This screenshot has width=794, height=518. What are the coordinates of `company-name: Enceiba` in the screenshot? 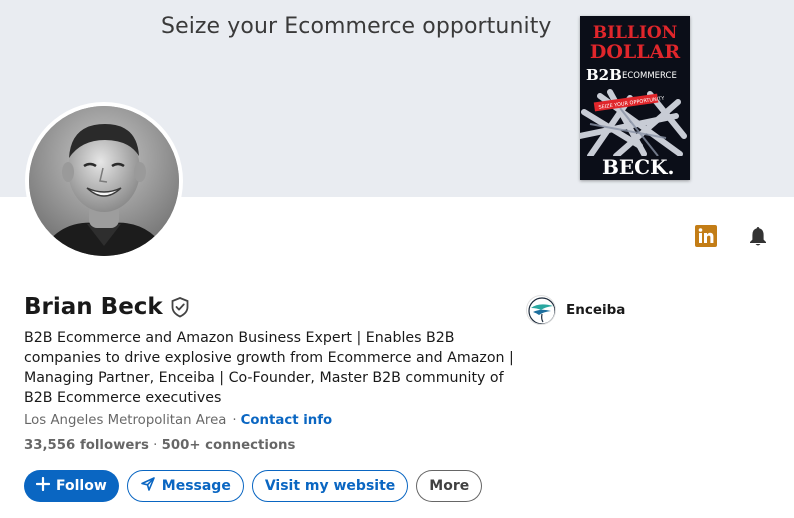 It's located at (596, 310).